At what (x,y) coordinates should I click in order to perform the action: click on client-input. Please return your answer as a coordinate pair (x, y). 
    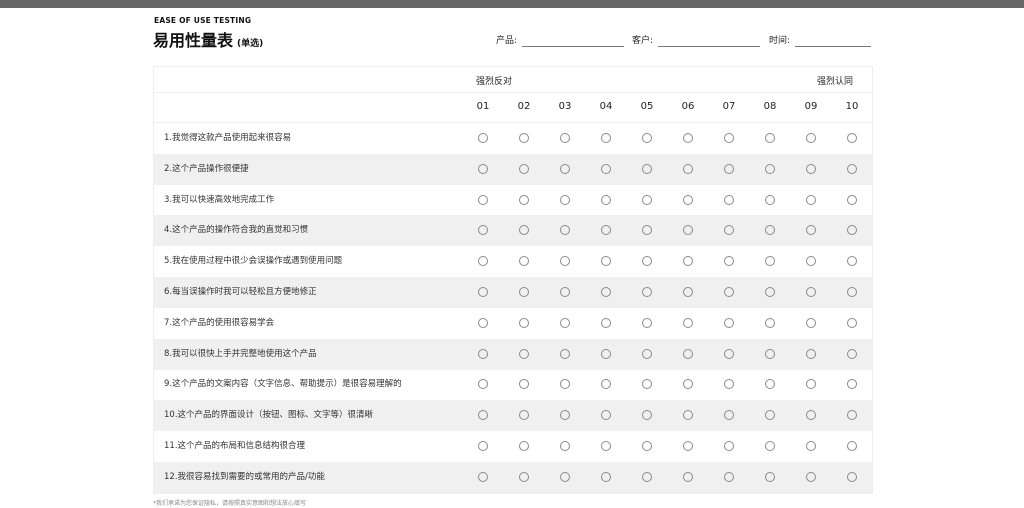
    Looking at the image, I should click on (709, 46).